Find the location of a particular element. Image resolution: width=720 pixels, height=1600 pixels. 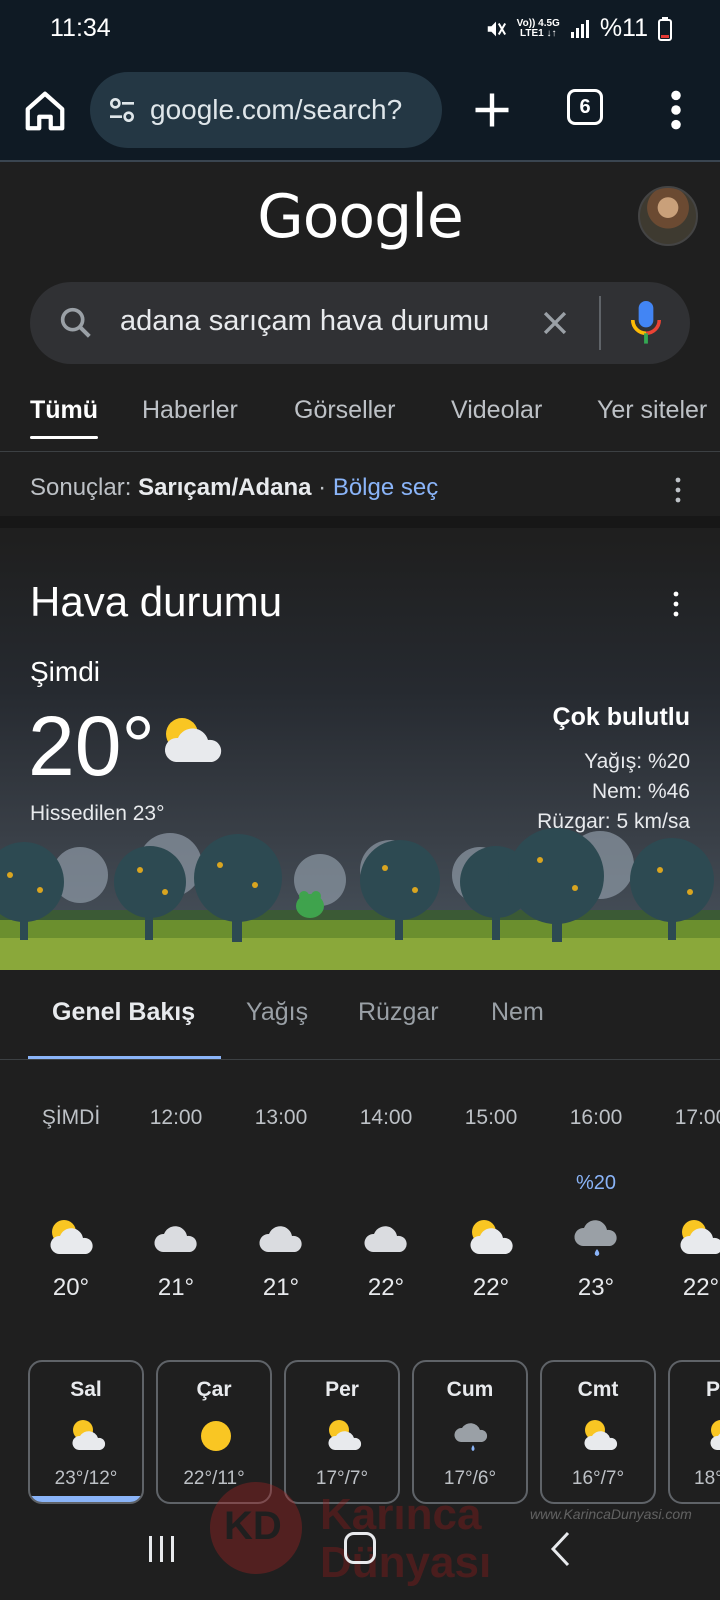

tab-places: Yer siteler is located at coordinates (652, 410).